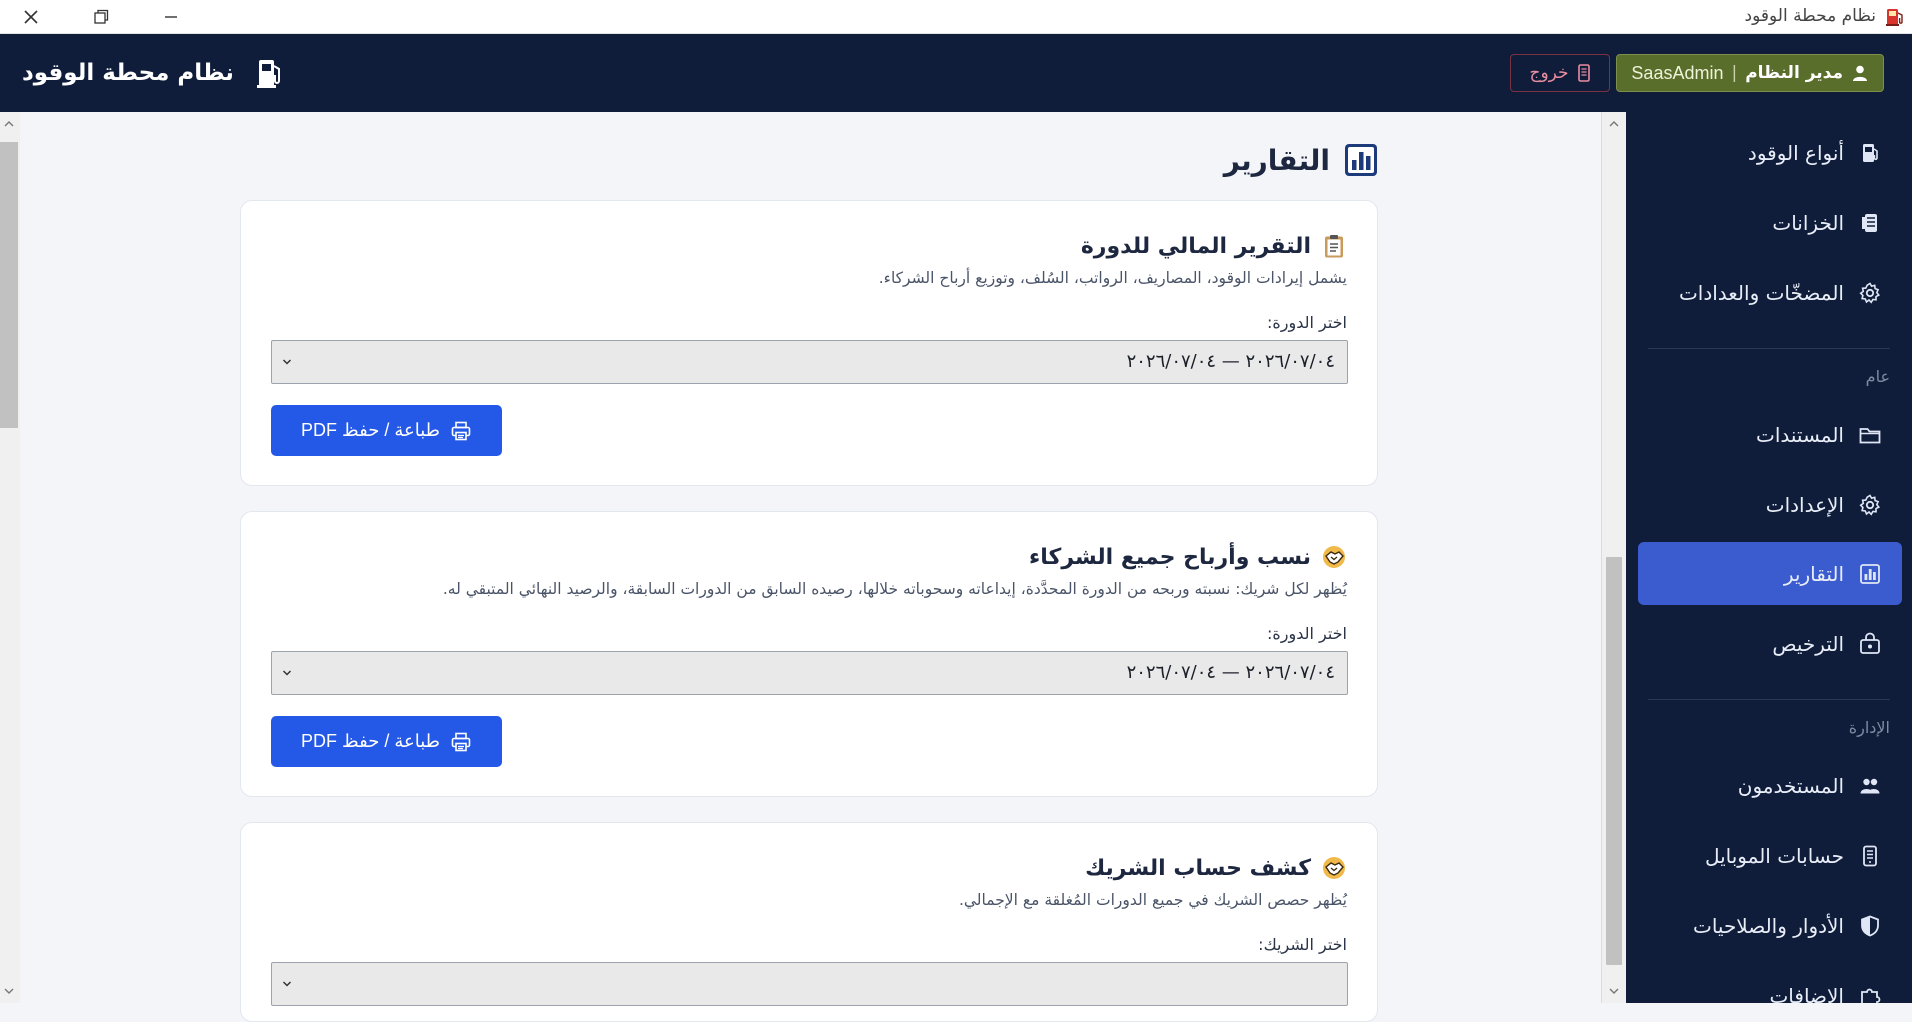 The image size is (1912, 1022). I want to click on sidebar-item-tanks: الخزانات, so click(1770, 222).